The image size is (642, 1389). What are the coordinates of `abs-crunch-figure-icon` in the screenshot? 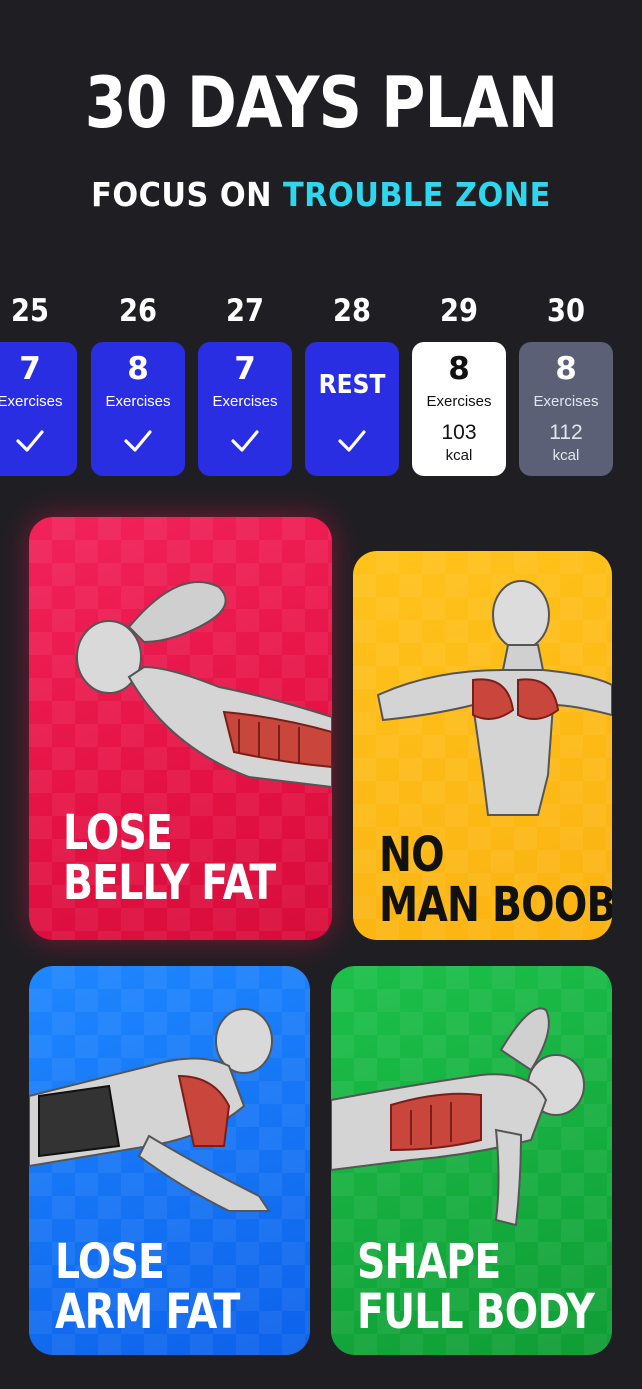 It's located at (204, 685).